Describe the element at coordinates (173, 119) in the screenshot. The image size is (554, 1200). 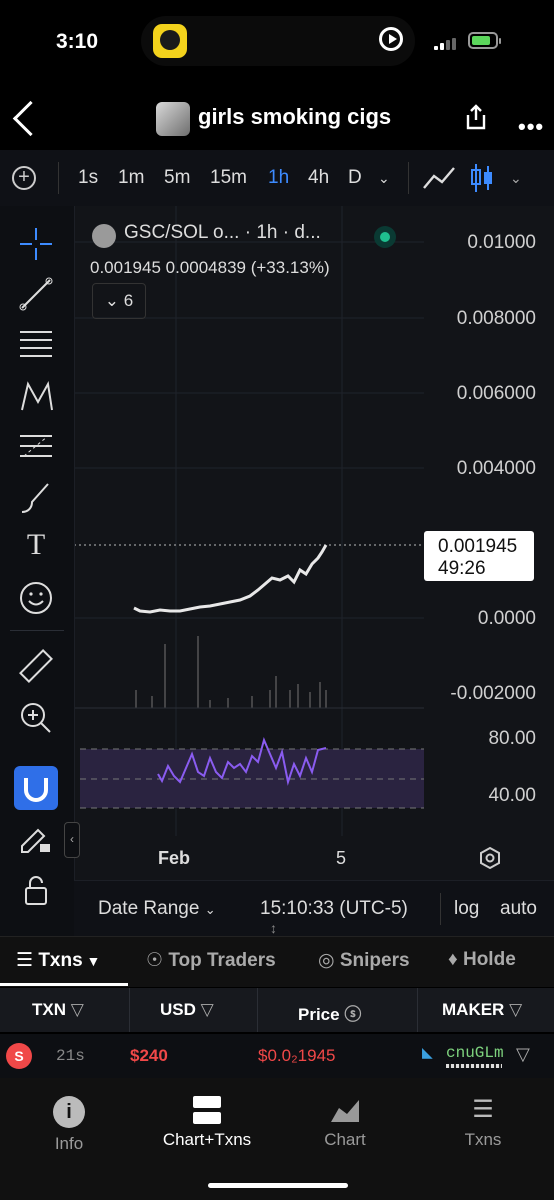
I see `token-avatar` at that location.